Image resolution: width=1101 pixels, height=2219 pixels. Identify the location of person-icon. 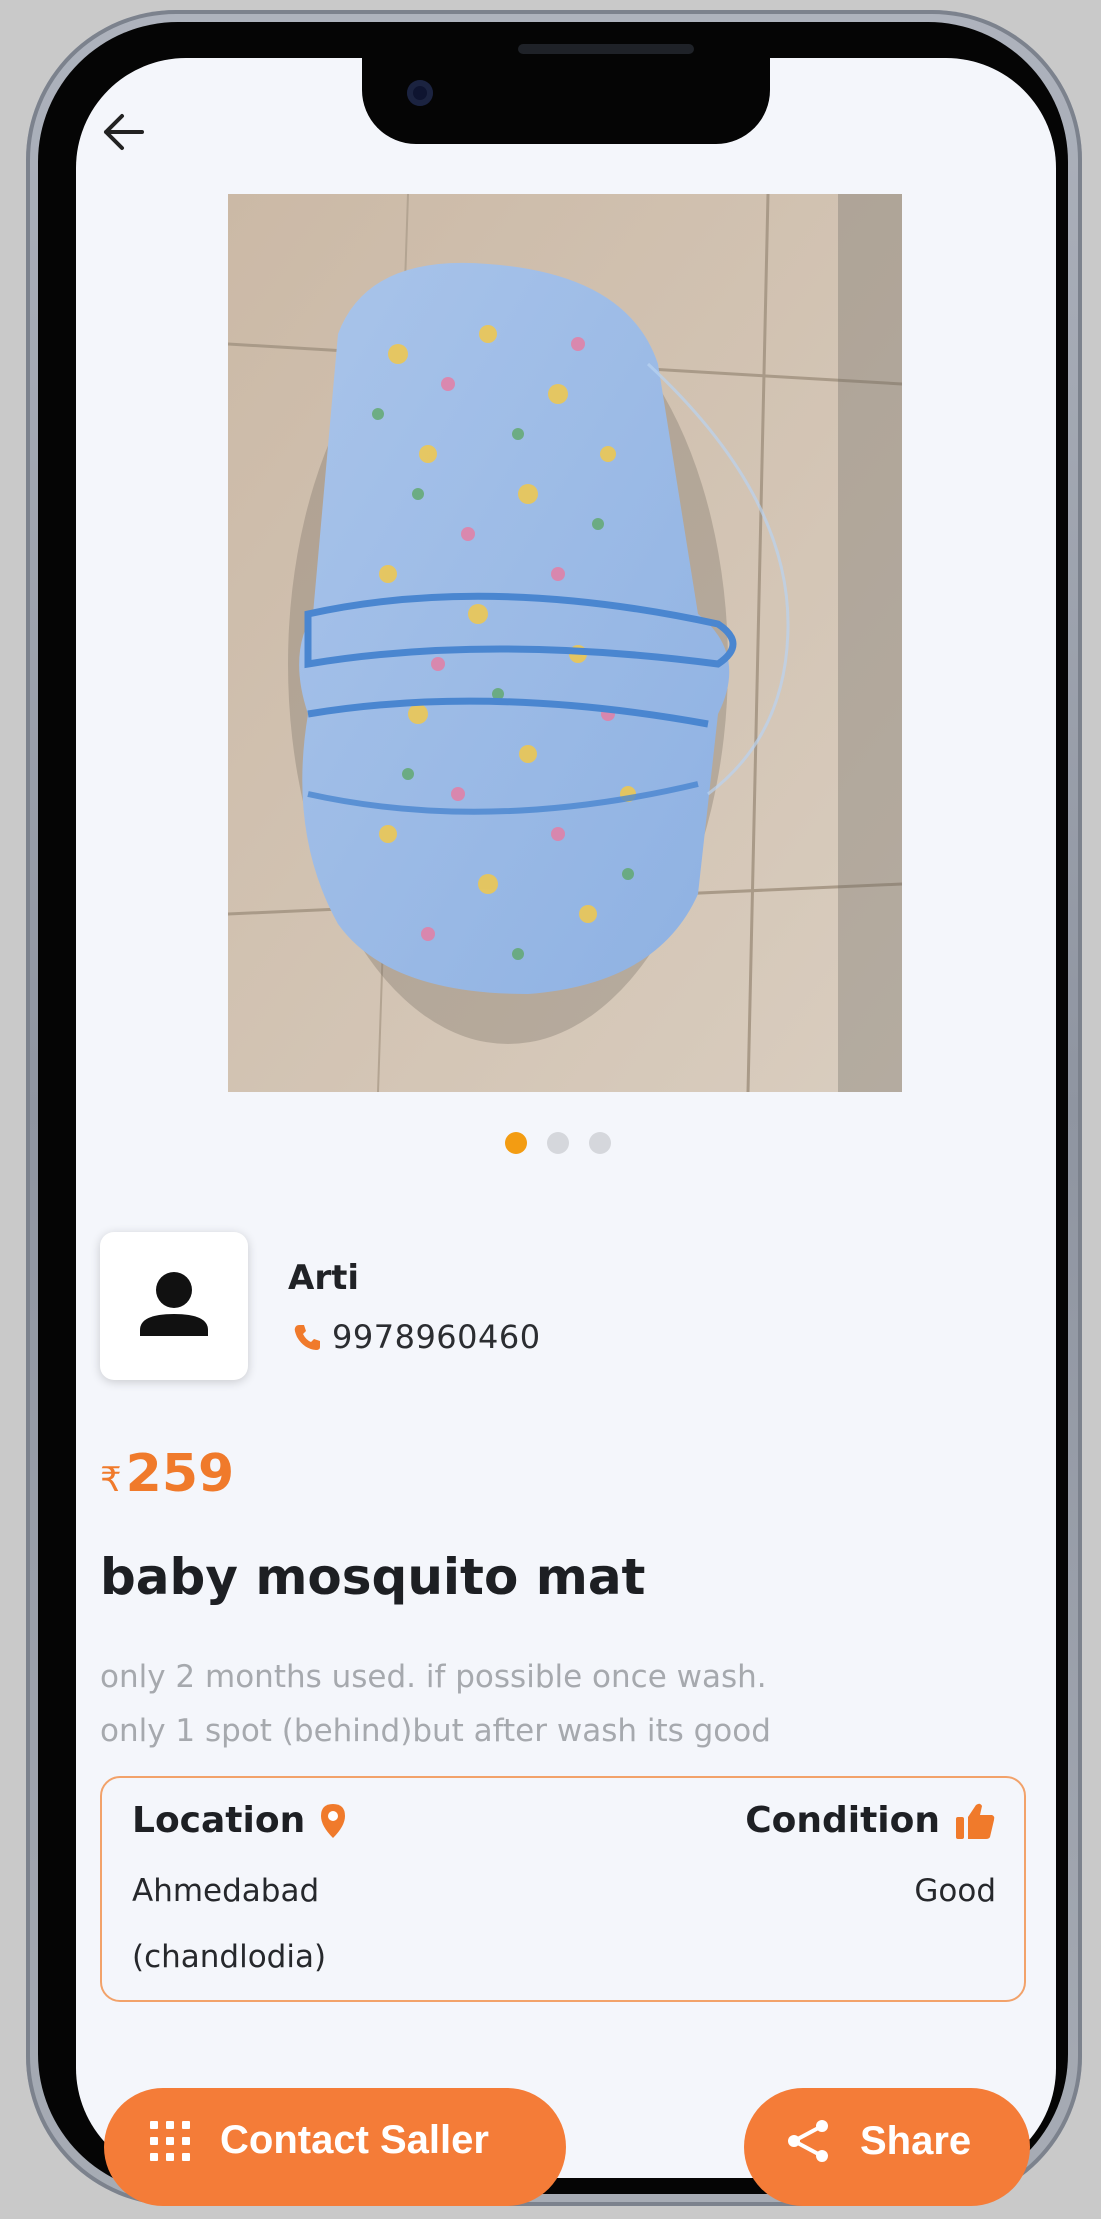
(174, 1304).